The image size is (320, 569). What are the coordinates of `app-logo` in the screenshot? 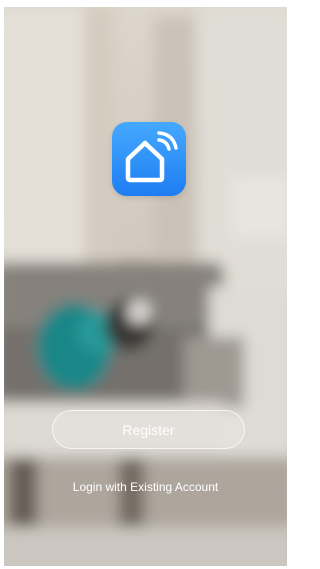 It's located at (149, 159).